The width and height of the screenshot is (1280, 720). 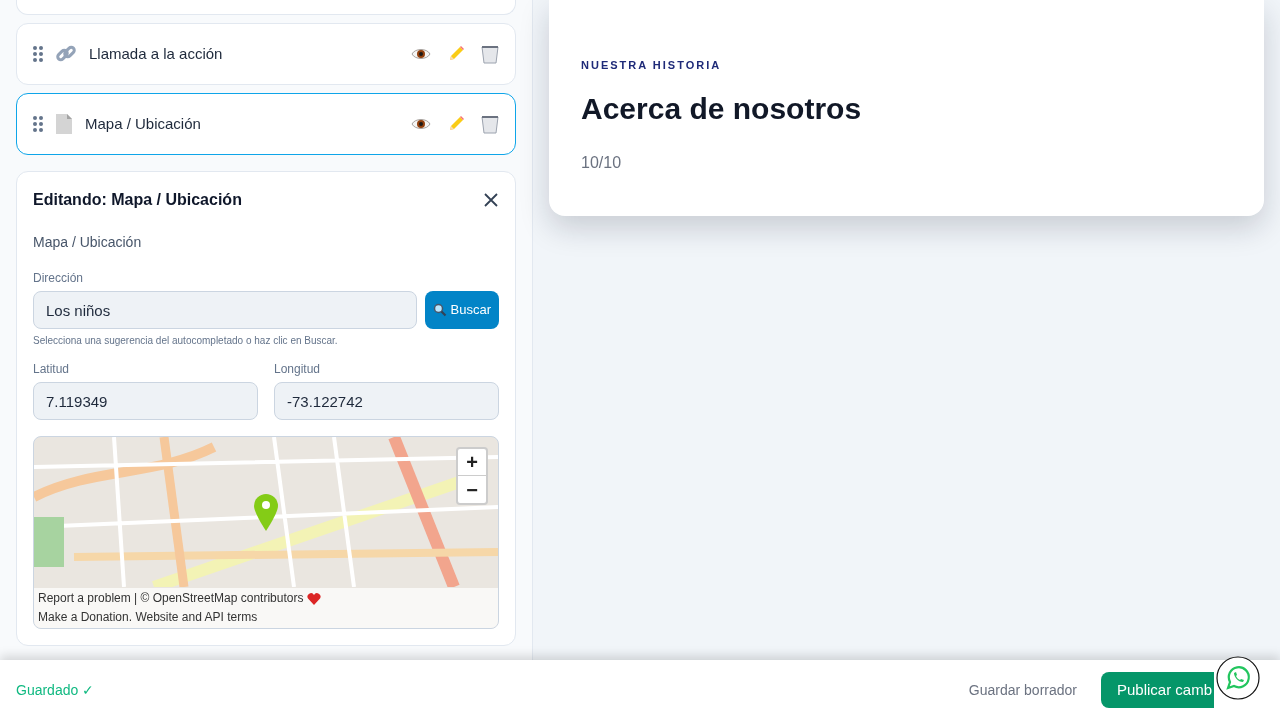 What do you see at coordinates (1022, 690) in the screenshot?
I see `save-draft-button: Guardar borrador` at bounding box center [1022, 690].